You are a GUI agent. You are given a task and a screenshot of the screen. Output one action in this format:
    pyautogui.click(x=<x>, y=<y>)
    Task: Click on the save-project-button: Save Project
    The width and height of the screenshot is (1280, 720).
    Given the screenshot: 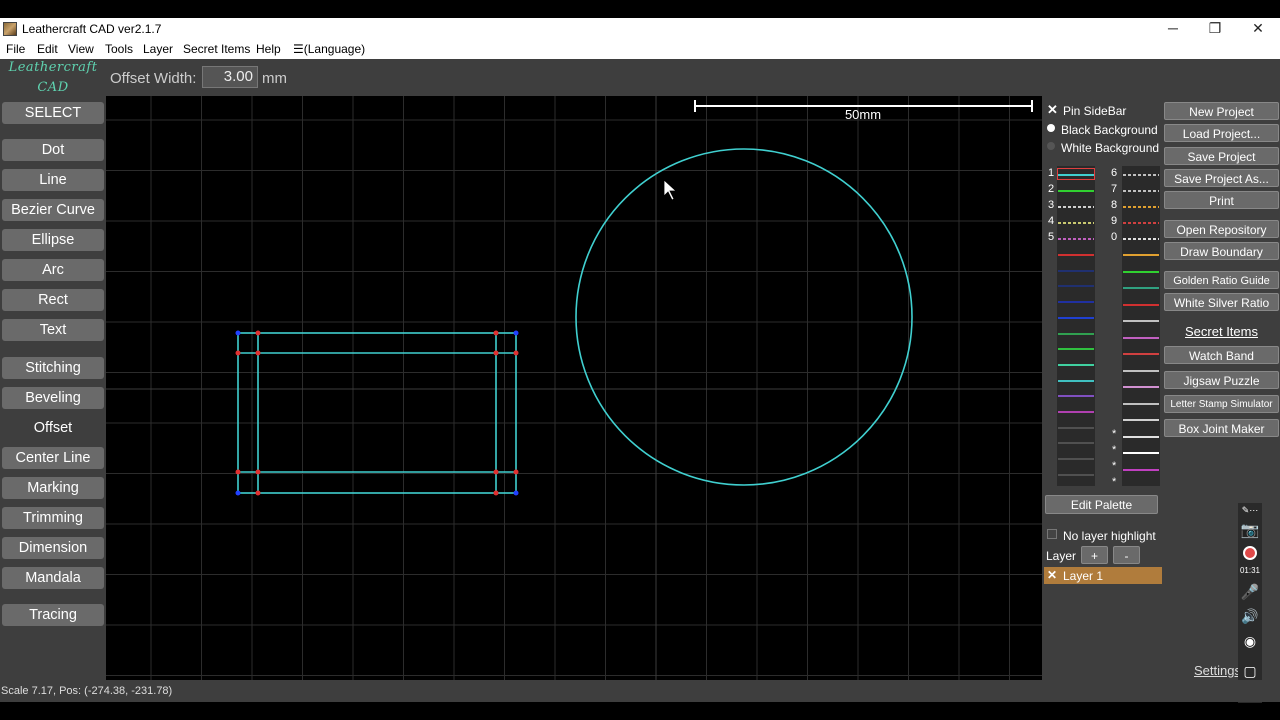 What is the action you would take?
    pyautogui.click(x=1221, y=156)
    